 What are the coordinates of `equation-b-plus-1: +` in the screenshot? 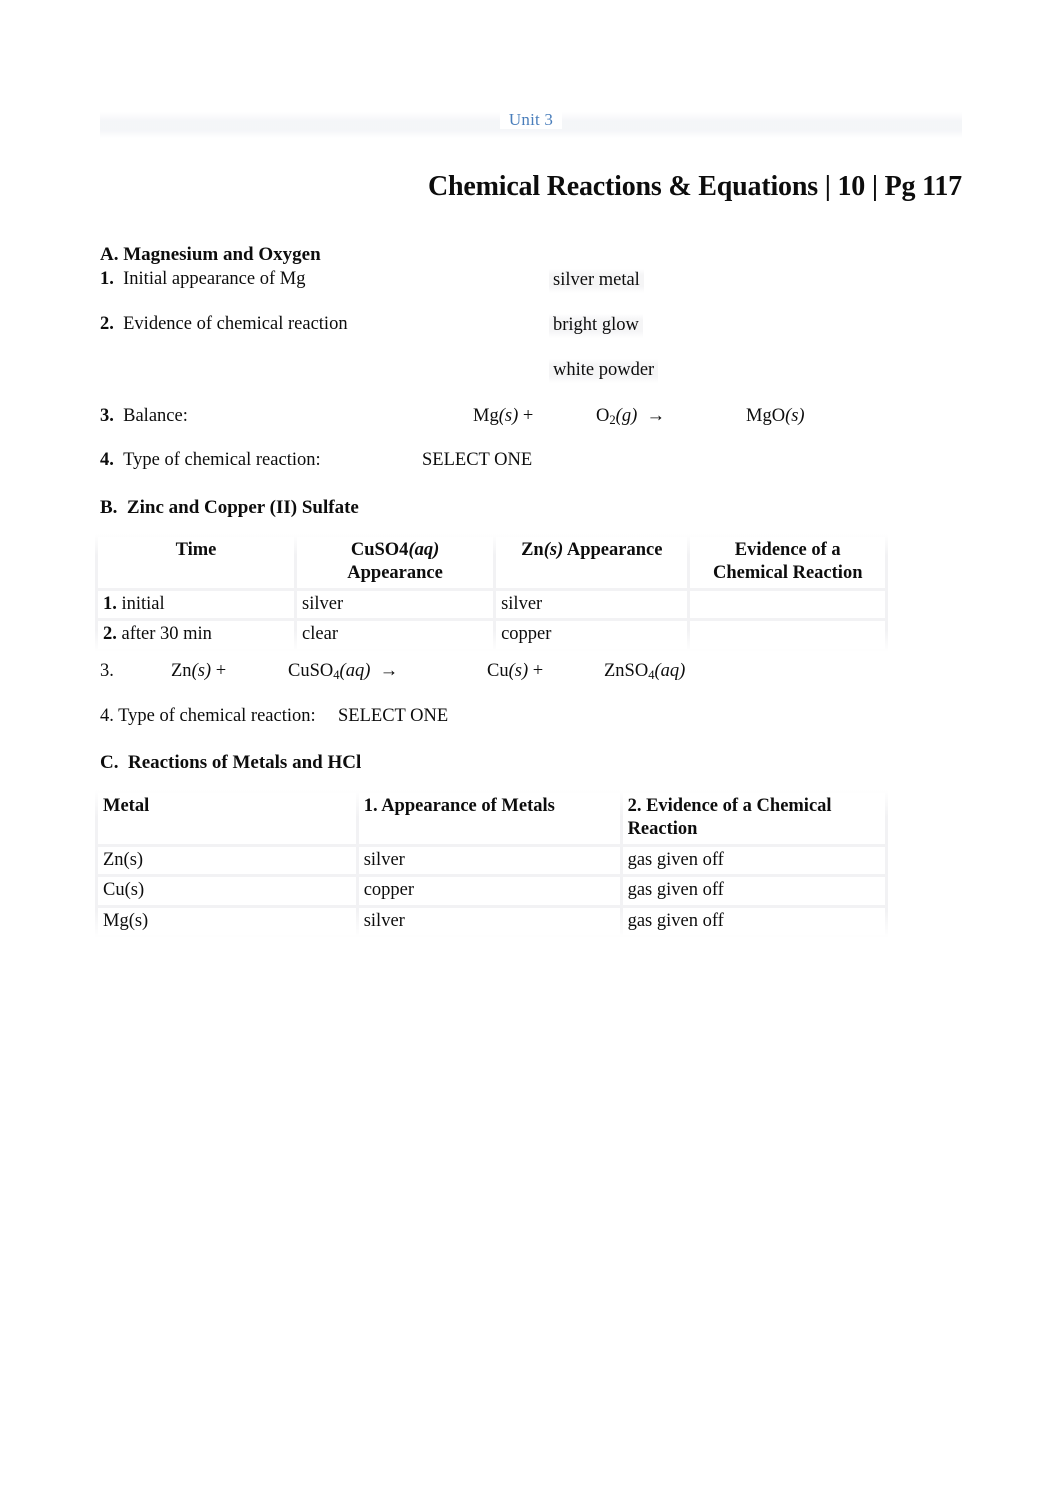 It's located at (221, 671).